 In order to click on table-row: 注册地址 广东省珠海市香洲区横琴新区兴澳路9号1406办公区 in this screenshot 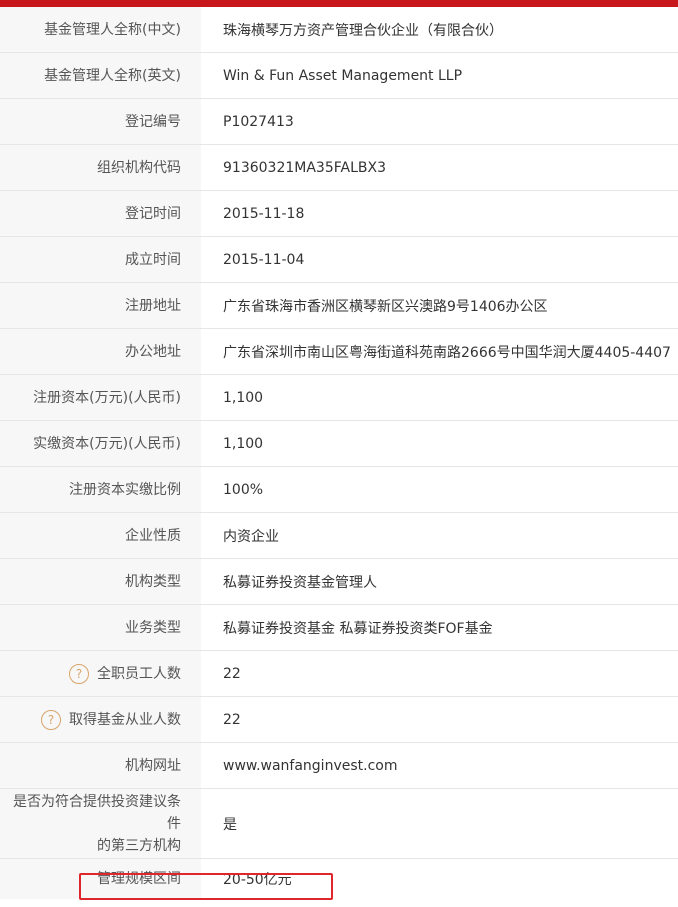, I will do `click(339, 306)`.